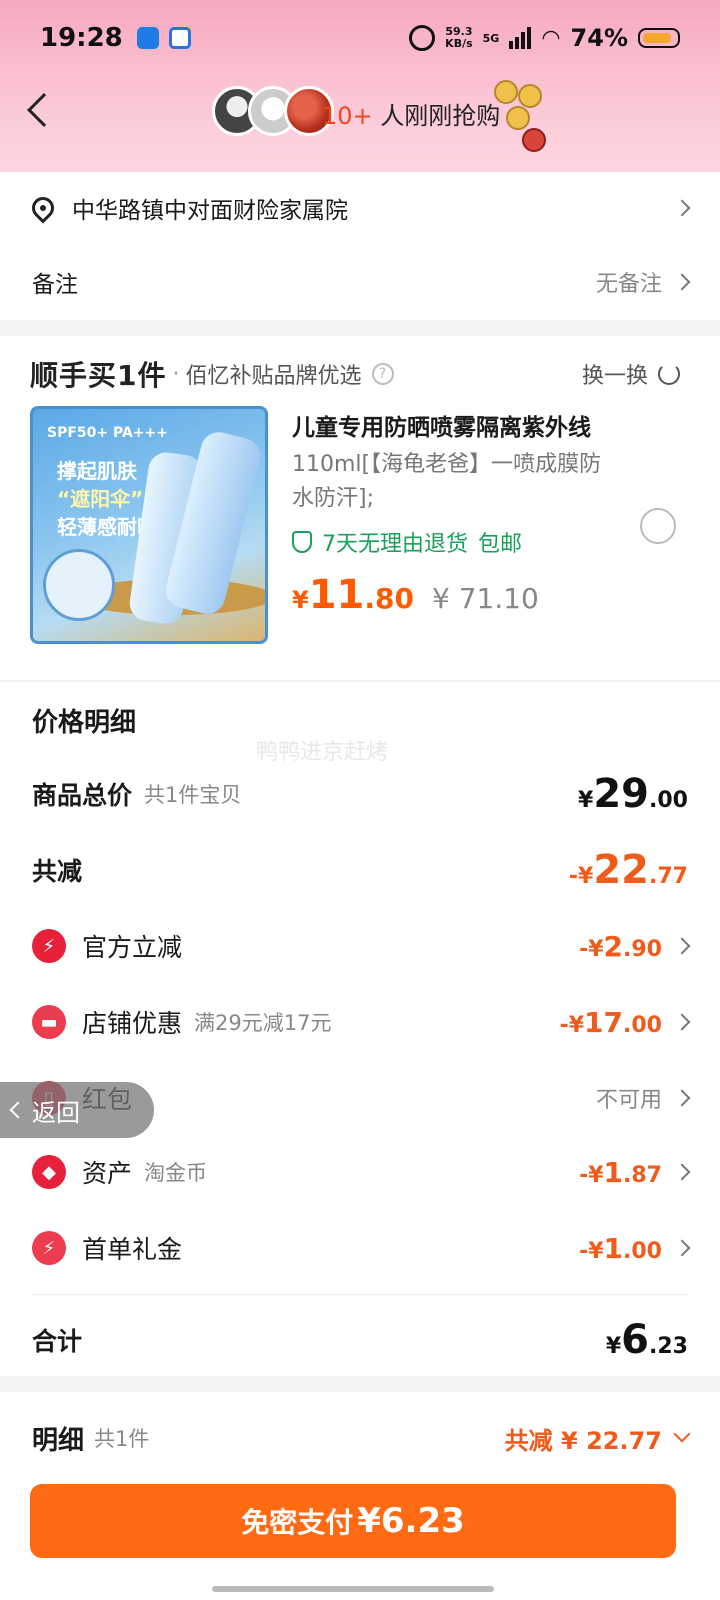  I want to click on amount-integer: 2, so click(613, 946).